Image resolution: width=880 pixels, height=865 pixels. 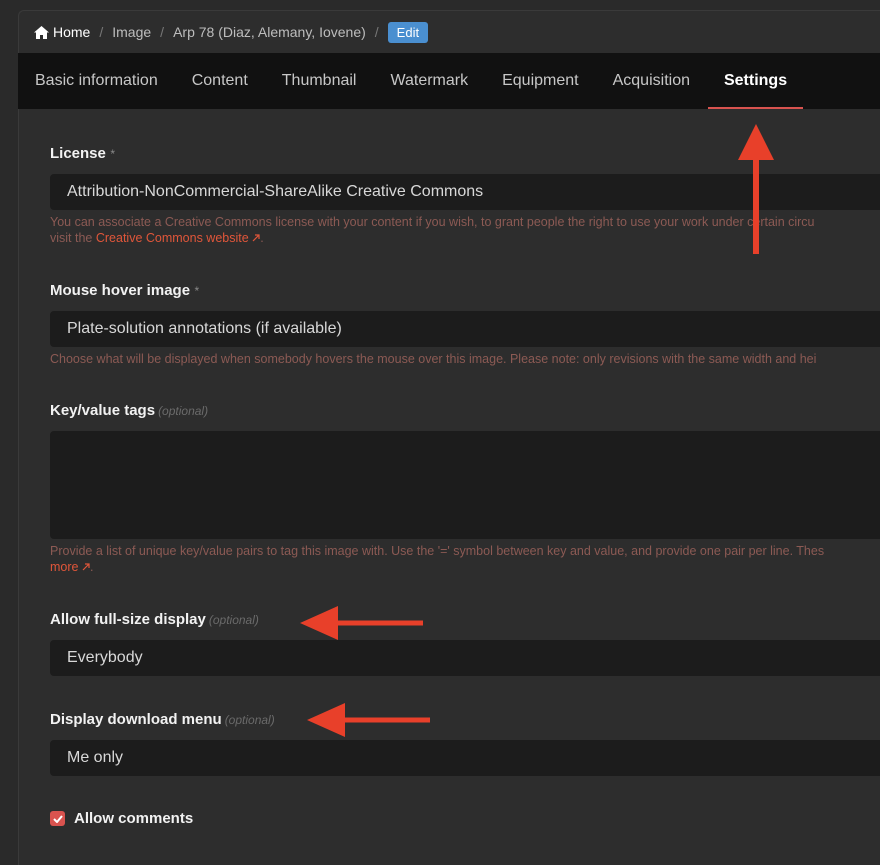 I want to click on breadcrumb-home-label: Home, so click(x=72, y=32).